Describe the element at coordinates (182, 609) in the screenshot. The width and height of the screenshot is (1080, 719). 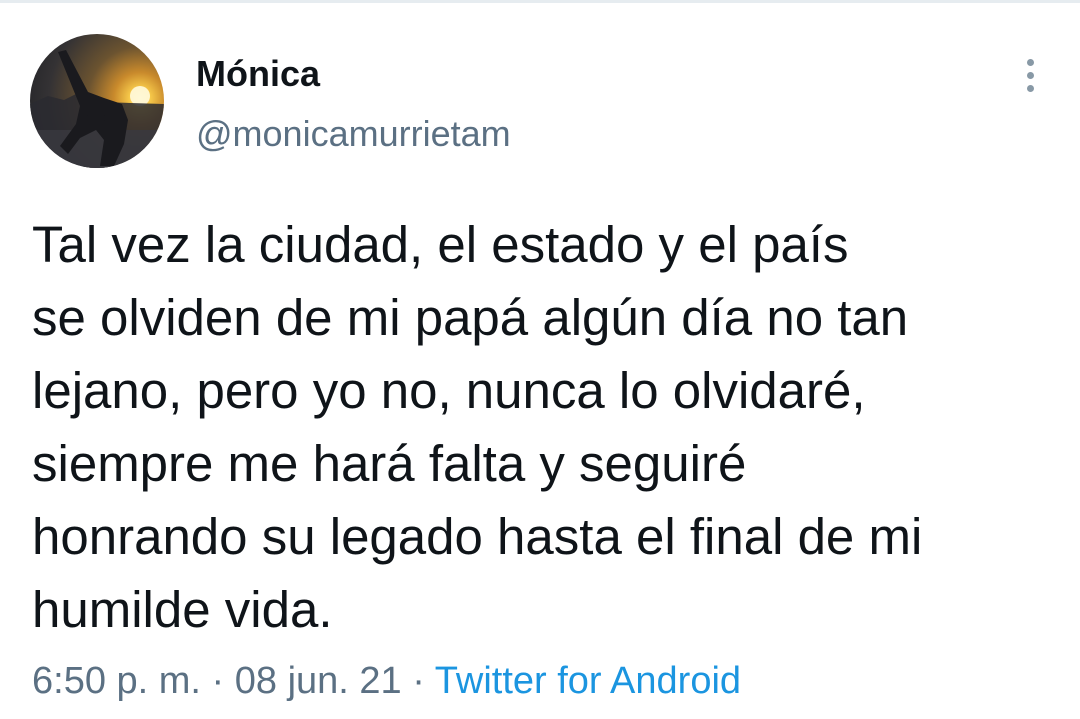
I see `tweet-text-line: humilde vida.` at that location.